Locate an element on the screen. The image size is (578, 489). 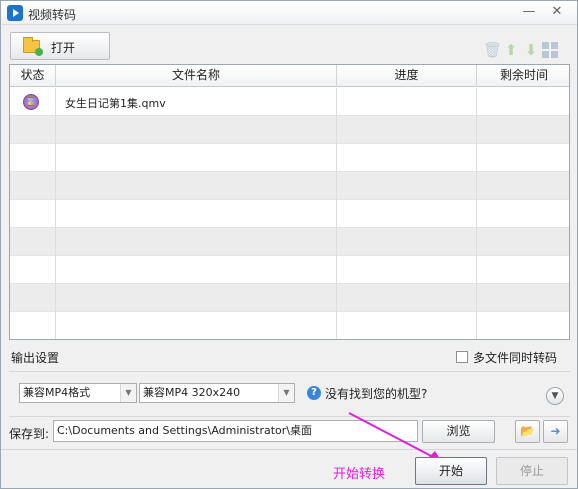
toolbar: 打开 🗑 ⬆ ⬇ is located at coordinates (289, 45).